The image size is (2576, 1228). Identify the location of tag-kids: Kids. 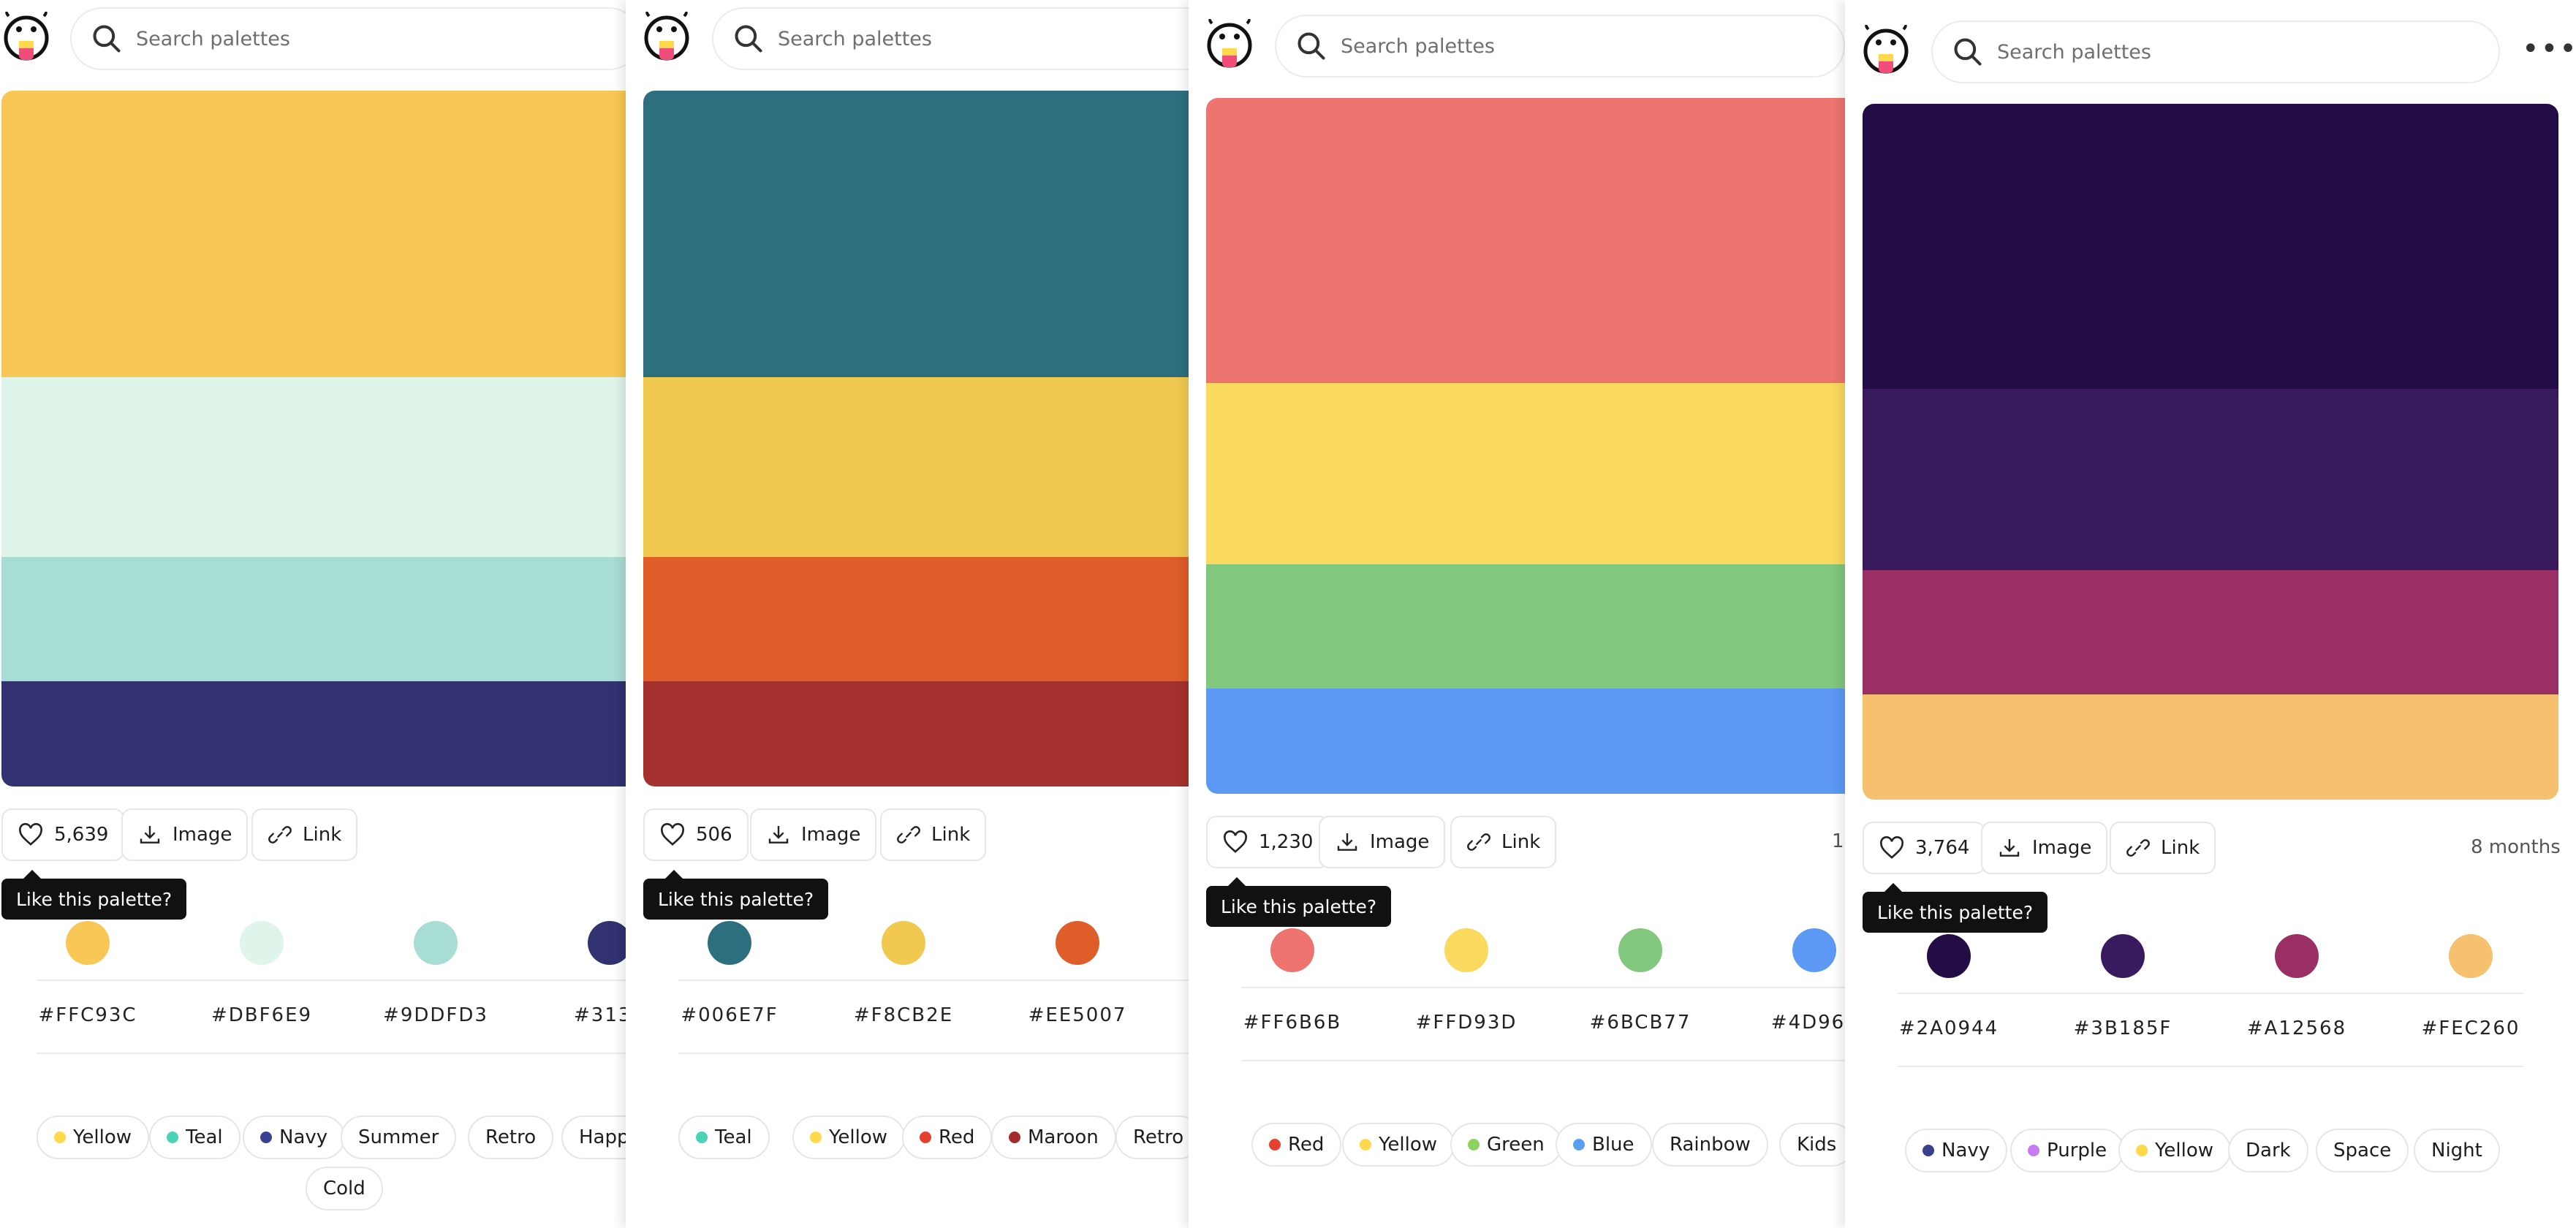
(1812, 1145).